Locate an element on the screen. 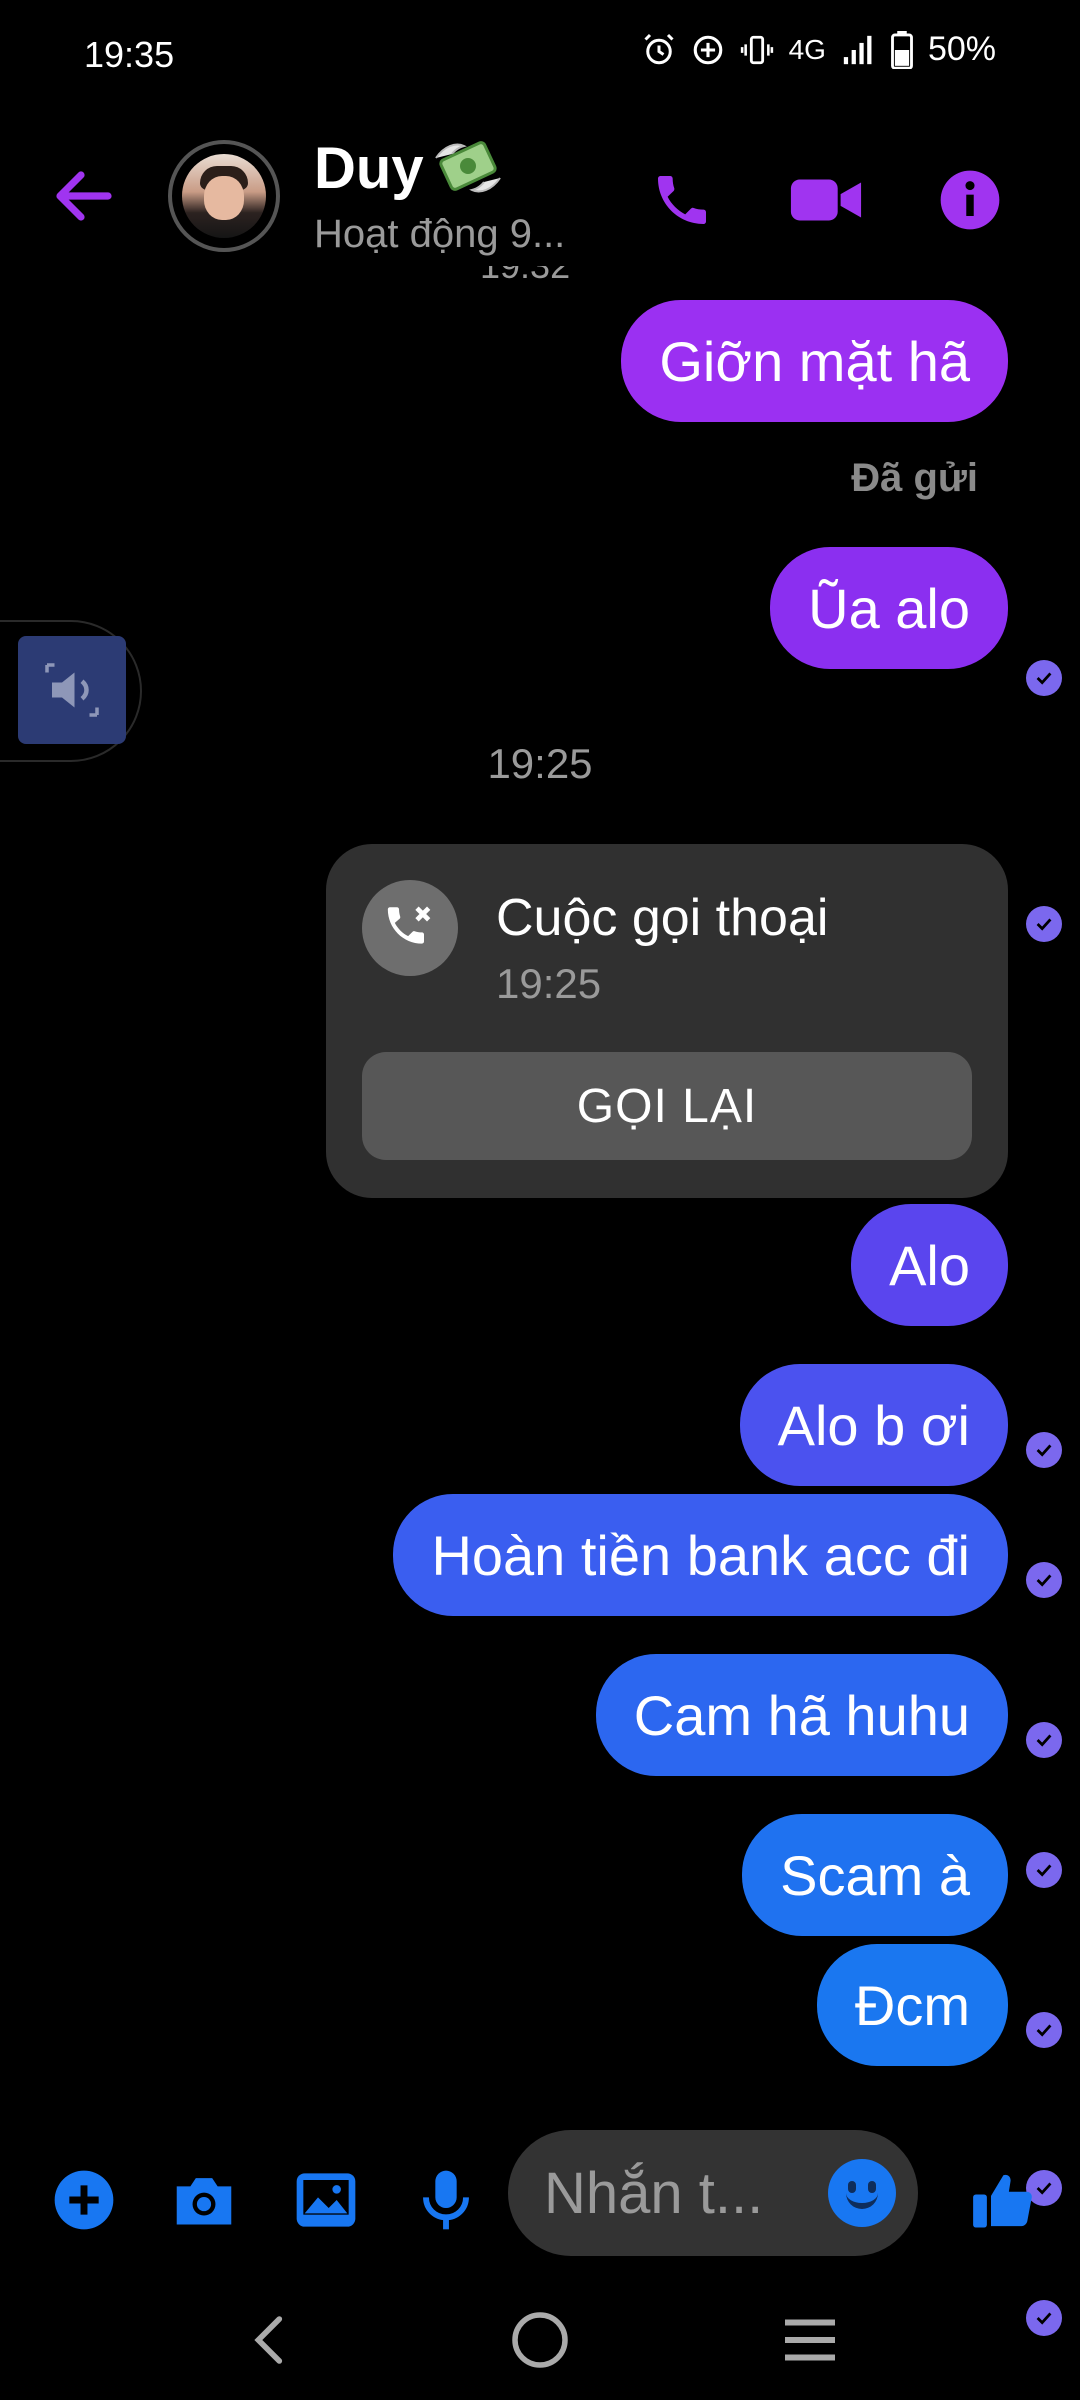 This screenshot has height=2400, width=1080. message-bubble: Ũa alo is located at coordinates (889, 608).